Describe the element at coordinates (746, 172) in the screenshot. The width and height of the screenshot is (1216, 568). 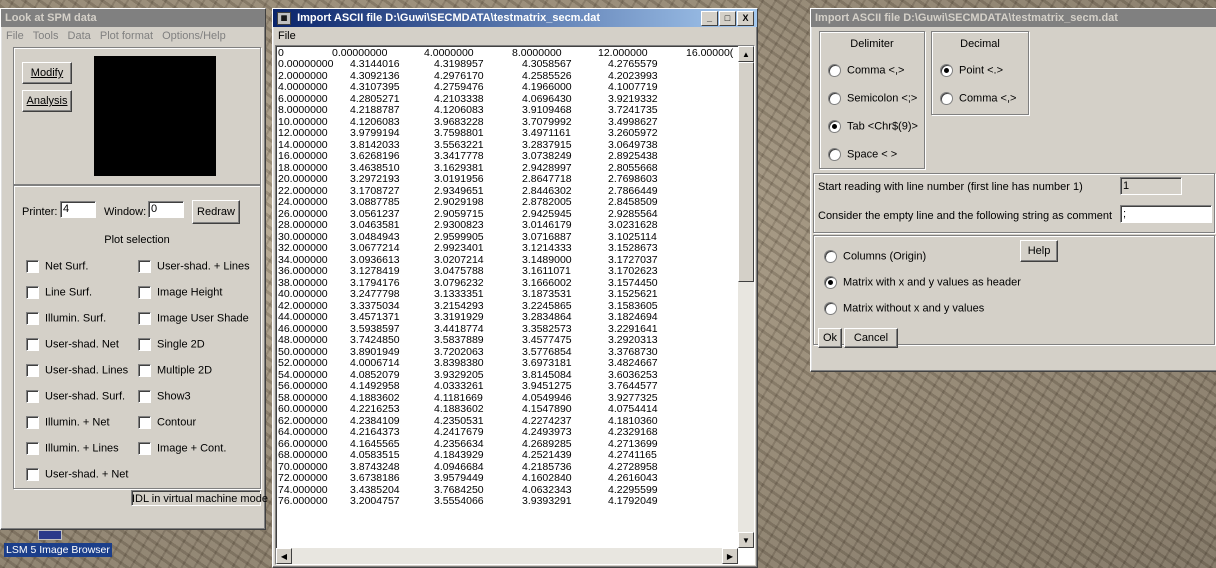
I see `vertical-scroll-thumb` at that location.